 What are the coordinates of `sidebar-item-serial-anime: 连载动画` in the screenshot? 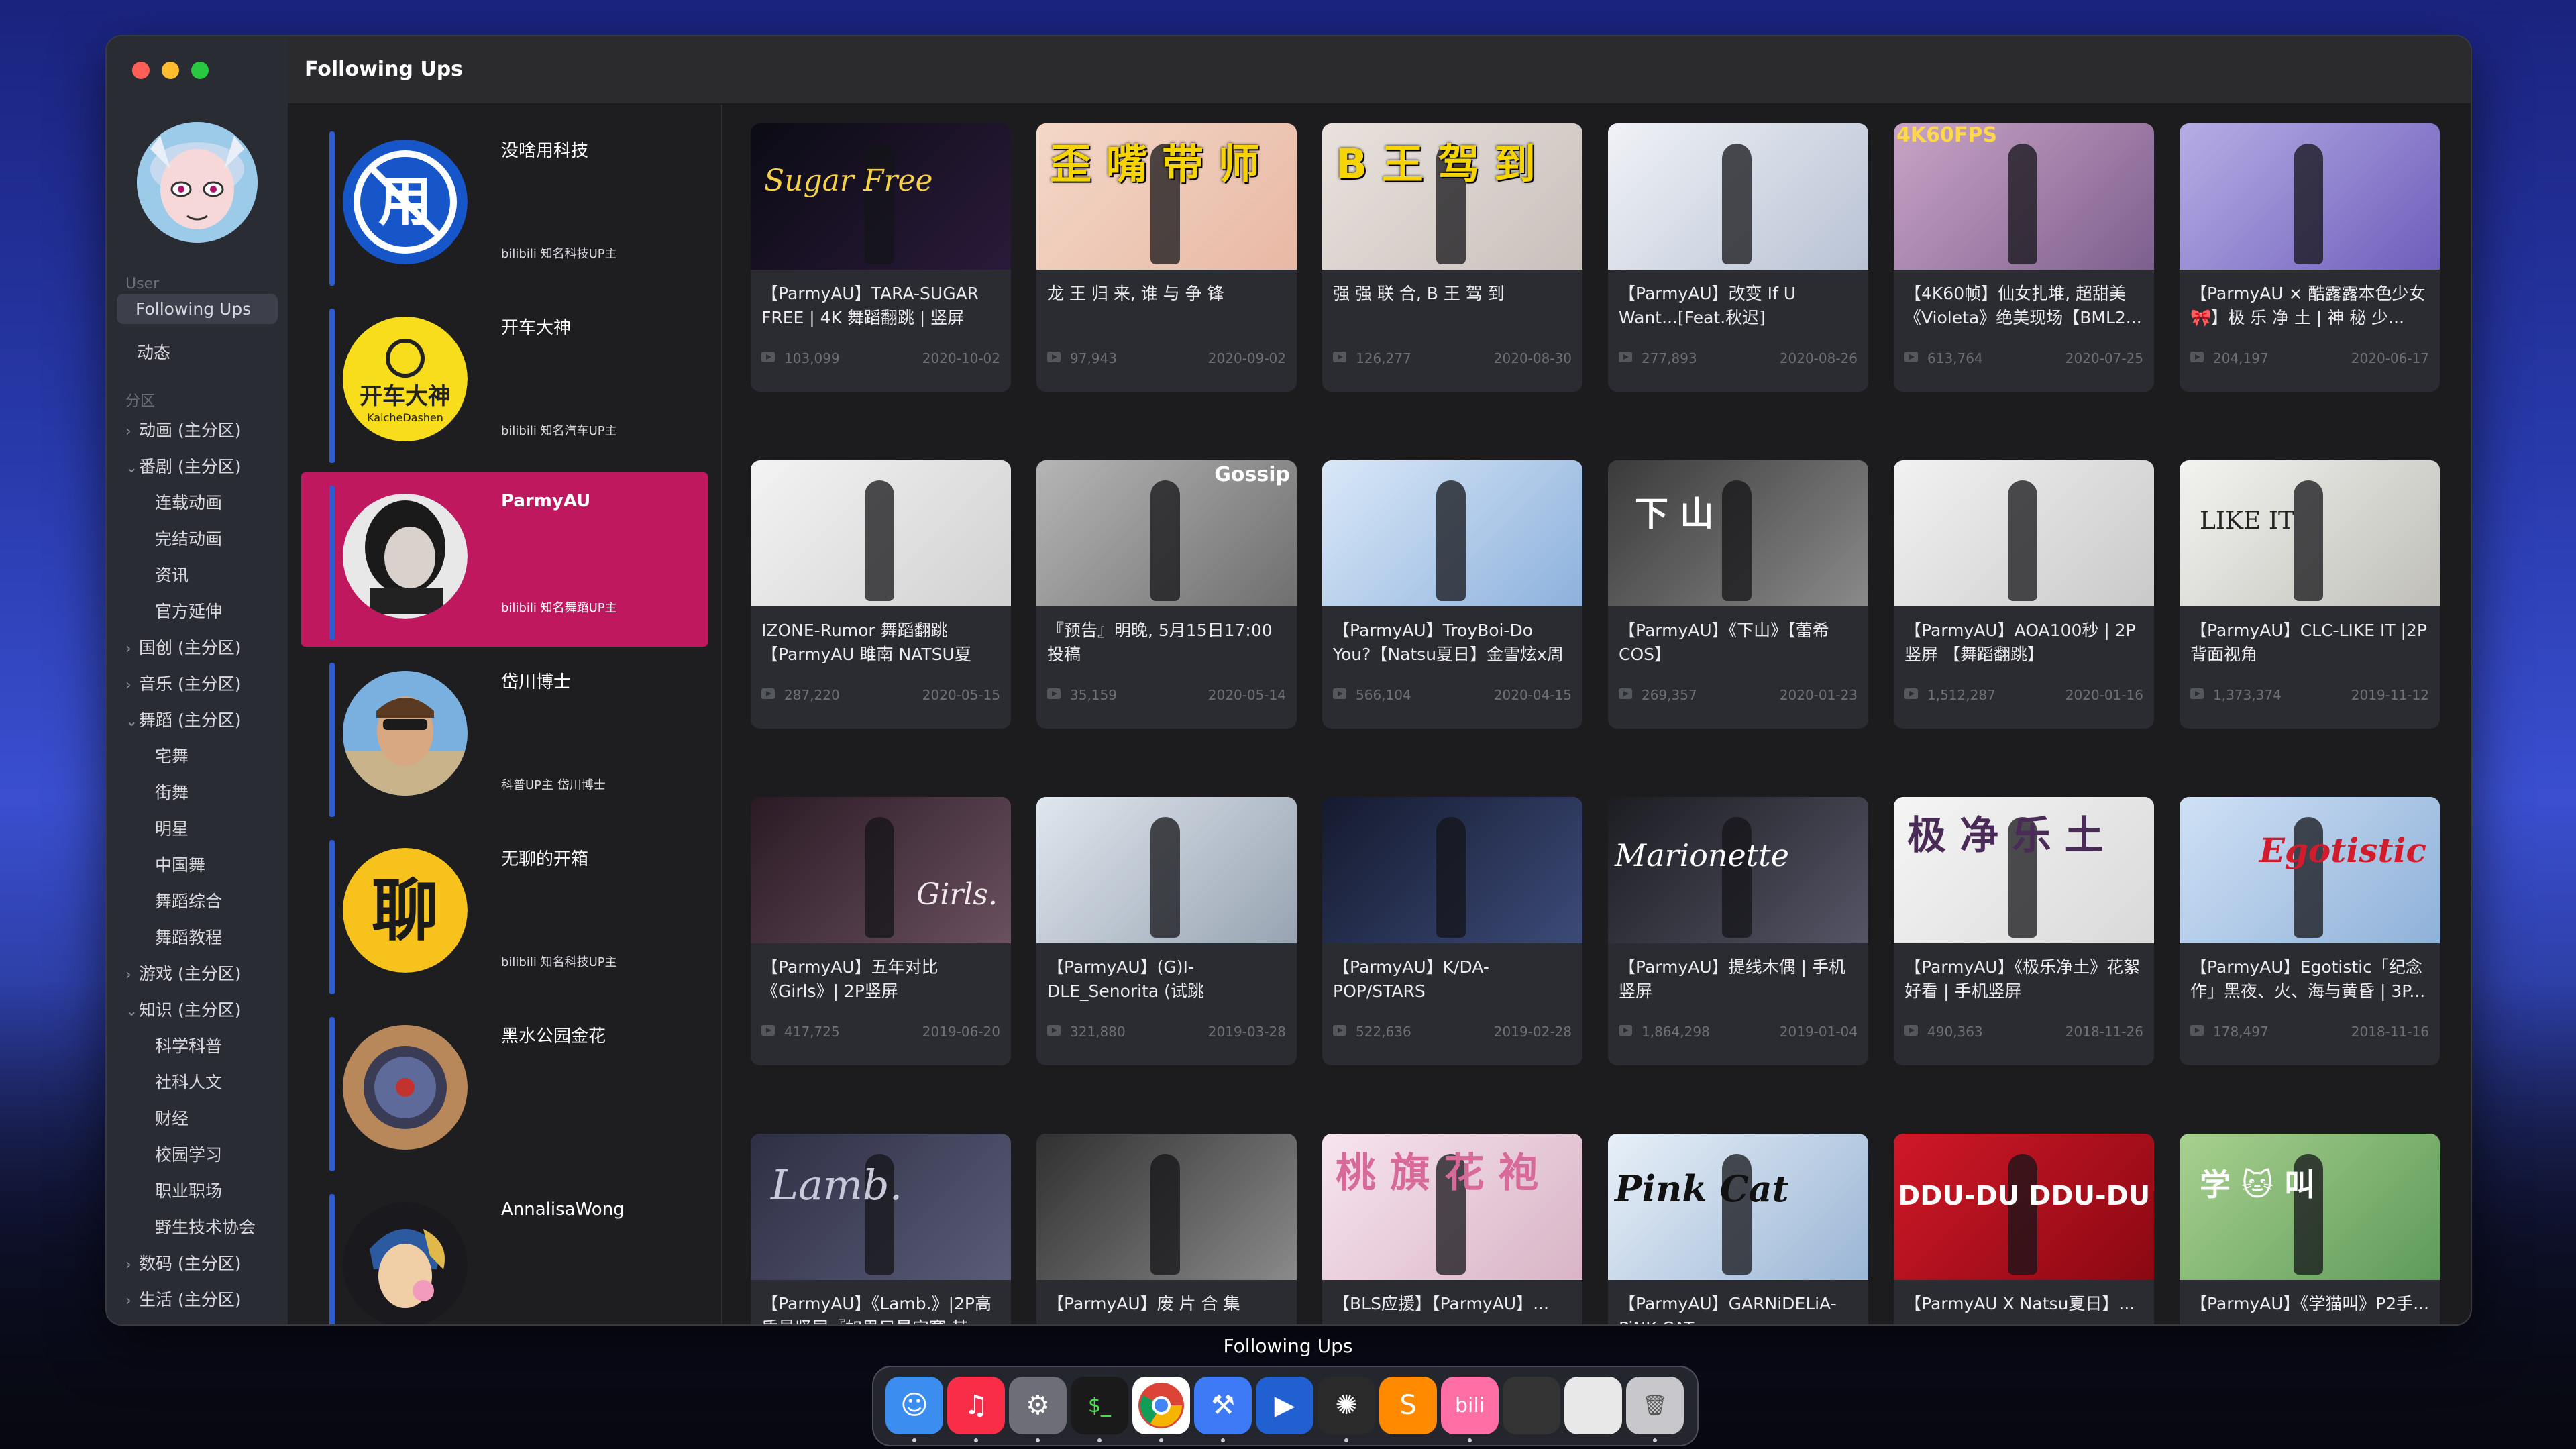 It's located at (188, 502).